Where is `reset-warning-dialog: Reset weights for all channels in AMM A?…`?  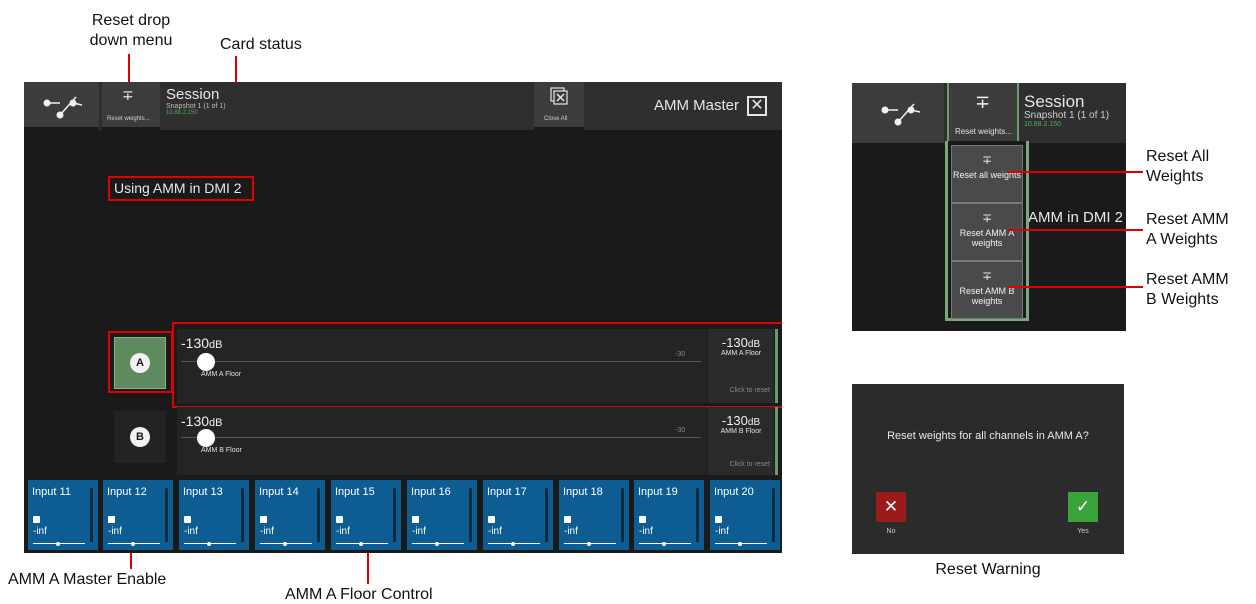 reset-warning-dialog: Reset weights for all channels in AMM A?… is located at coordinates (988, 469).